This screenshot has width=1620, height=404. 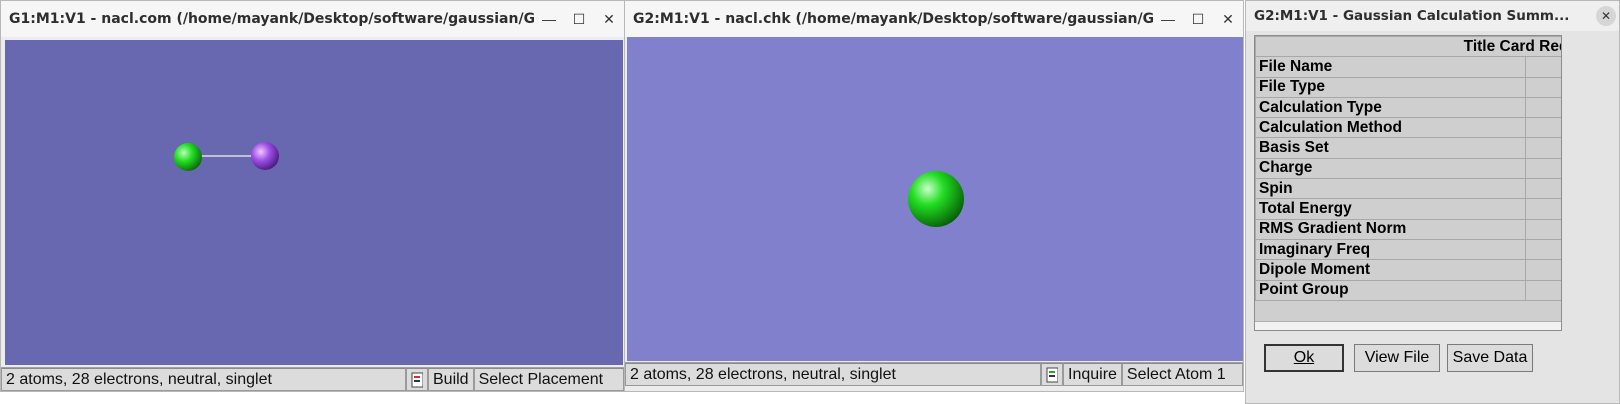 I want to click on title-card-header: Title Card Required, so click(x=1408, y=47).